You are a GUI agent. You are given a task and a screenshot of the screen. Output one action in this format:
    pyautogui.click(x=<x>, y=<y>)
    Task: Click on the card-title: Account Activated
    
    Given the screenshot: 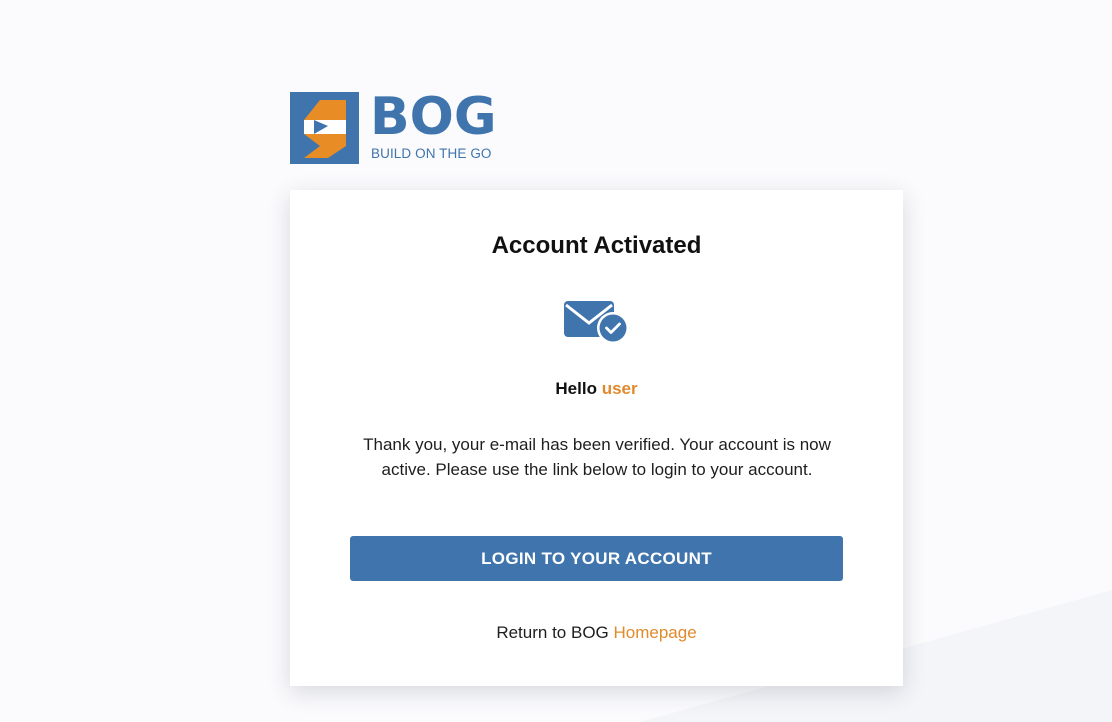 What is the action you would take?
    pyautogui.click(x=596, y=245)
    